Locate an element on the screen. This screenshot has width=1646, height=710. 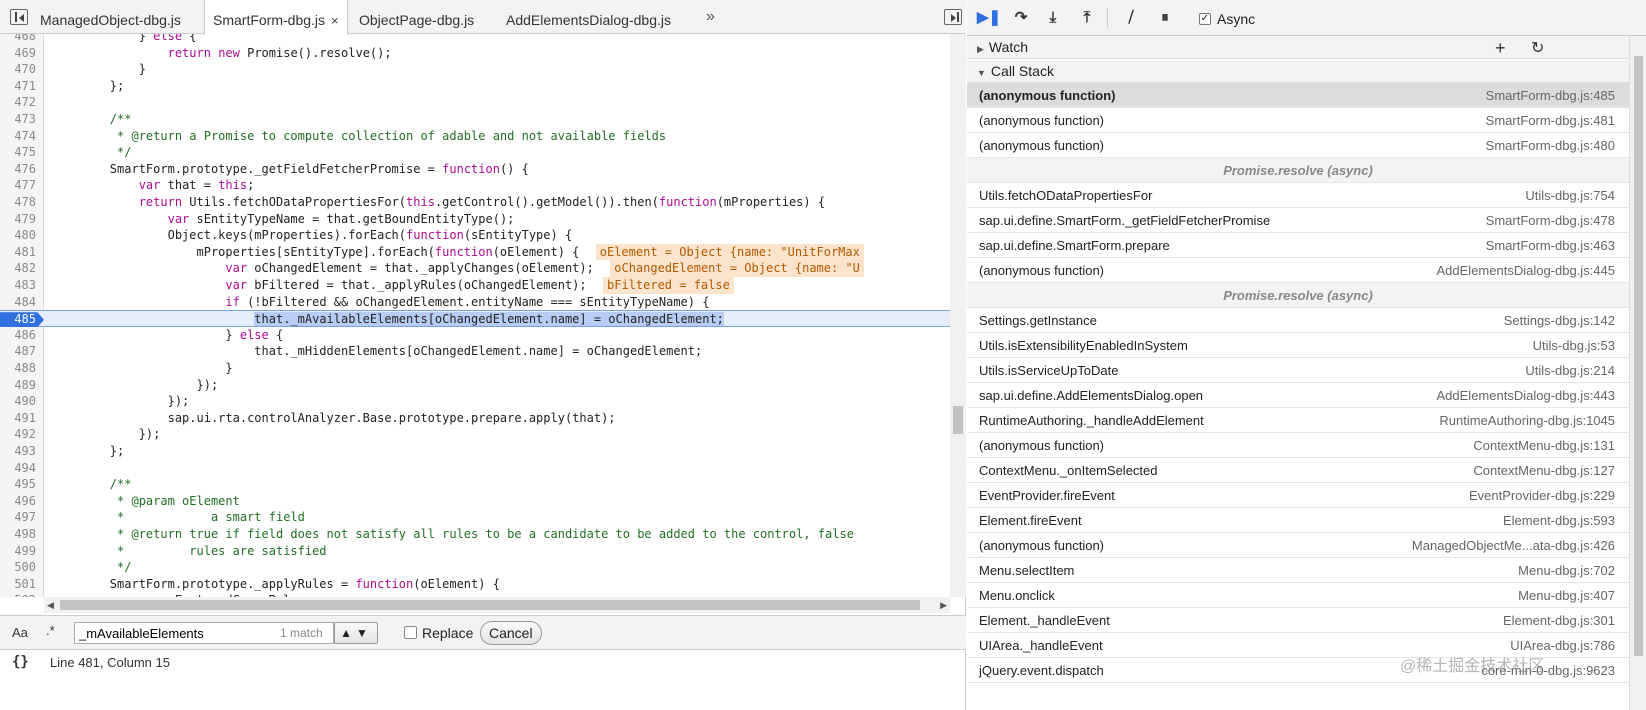
frame-location-link: SmartForm-dbg.js:463 is located at coordinates (1550, 245).